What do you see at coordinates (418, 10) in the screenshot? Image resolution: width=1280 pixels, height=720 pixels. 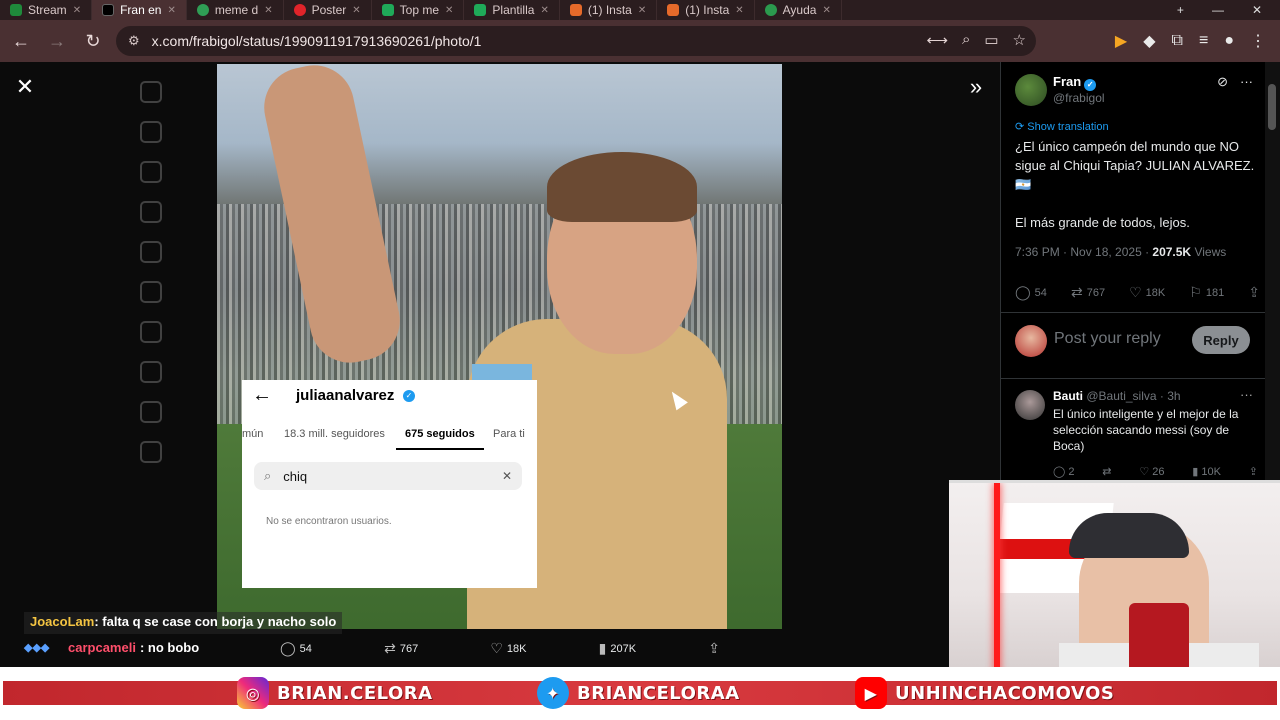 I see `tab-4: Top me ✕` at bounding box center [418, 10].